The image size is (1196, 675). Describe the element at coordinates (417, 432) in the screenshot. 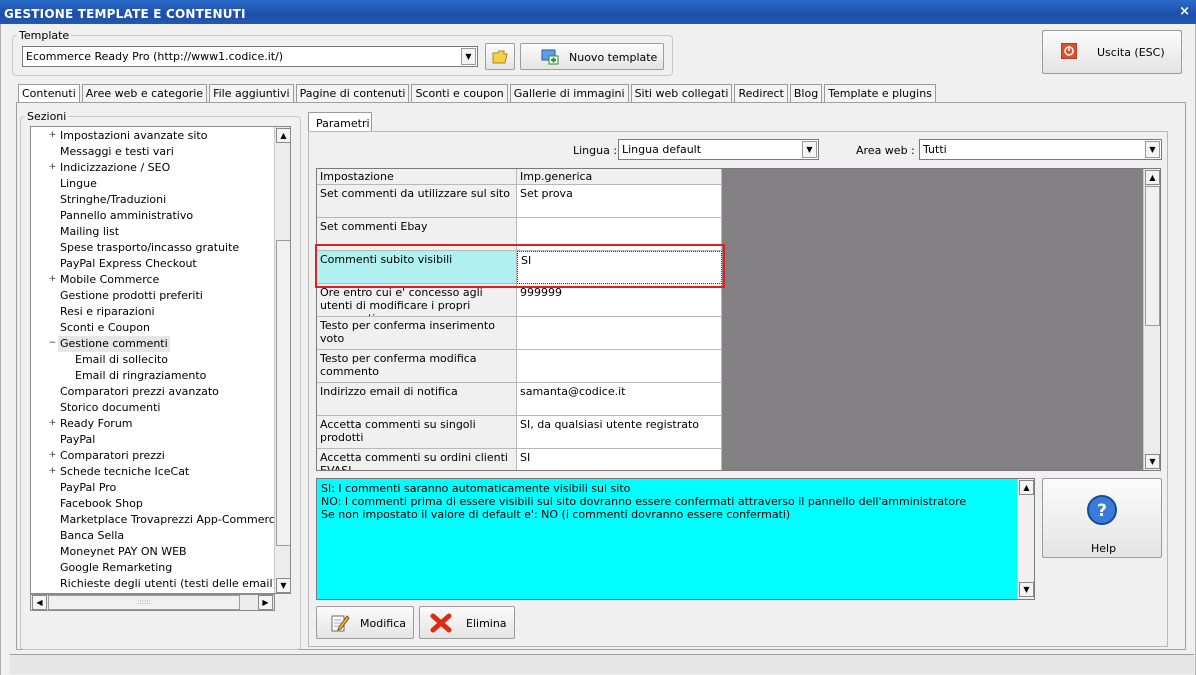

I see `grid-setting-cell: Accetta commenti su singoli prodotti` at that location.